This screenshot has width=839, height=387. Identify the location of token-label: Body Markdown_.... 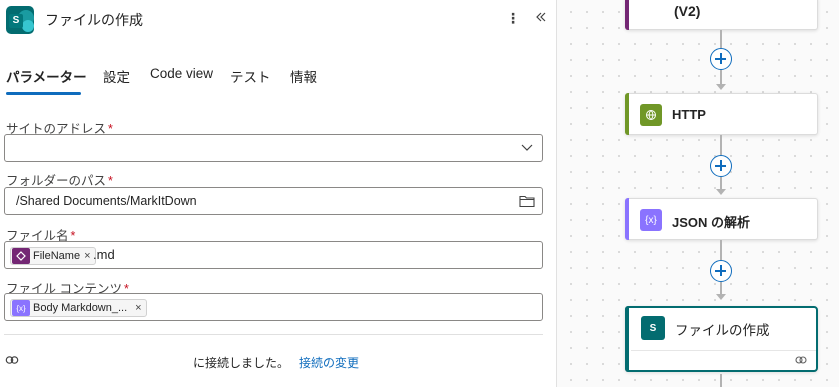
(80, 308).